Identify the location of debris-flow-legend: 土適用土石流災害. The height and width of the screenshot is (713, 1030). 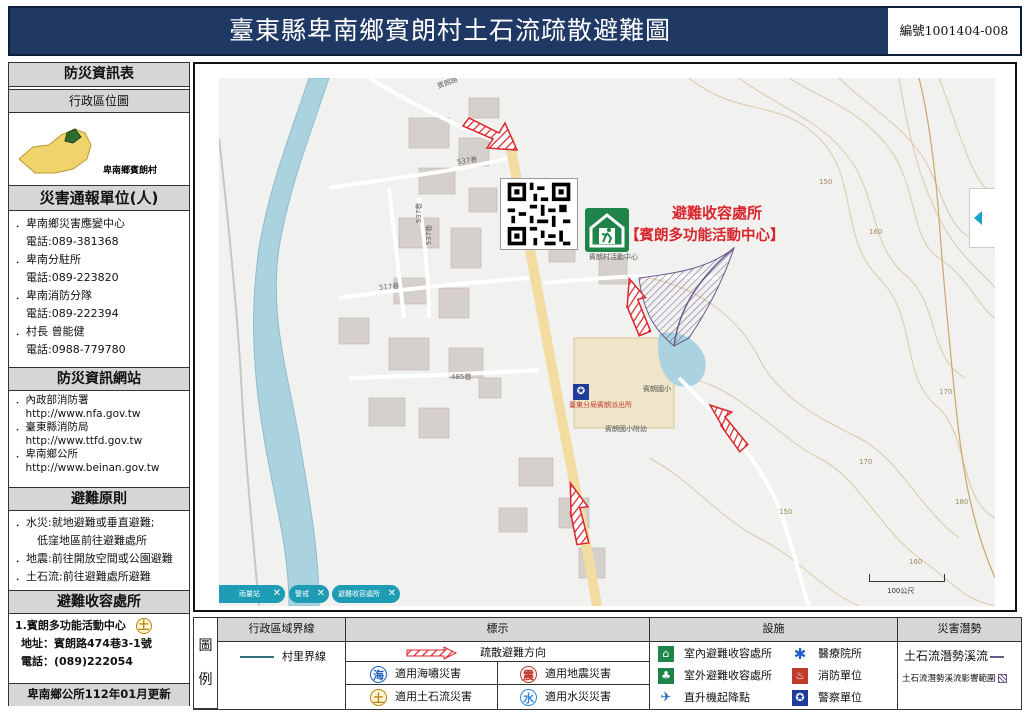
(421, 697).